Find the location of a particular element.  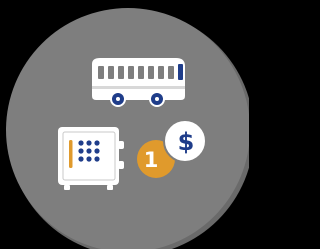

coin-front-label: $ is located at coordinates (186, 142).